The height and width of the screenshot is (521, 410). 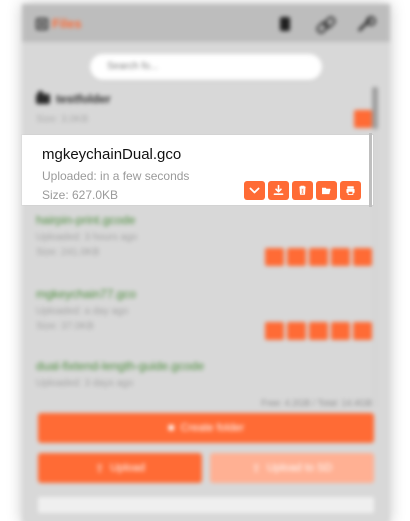 I want to click on folder-icon, so click(x=43, y=97).